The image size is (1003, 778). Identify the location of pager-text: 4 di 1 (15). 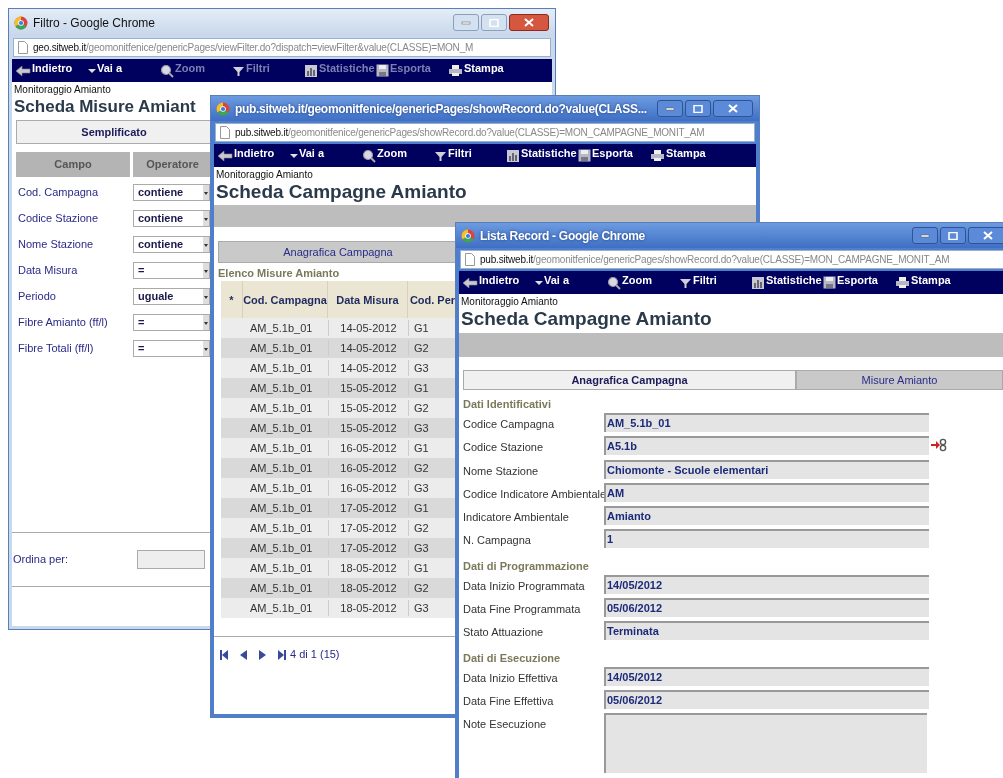
(315, 655).